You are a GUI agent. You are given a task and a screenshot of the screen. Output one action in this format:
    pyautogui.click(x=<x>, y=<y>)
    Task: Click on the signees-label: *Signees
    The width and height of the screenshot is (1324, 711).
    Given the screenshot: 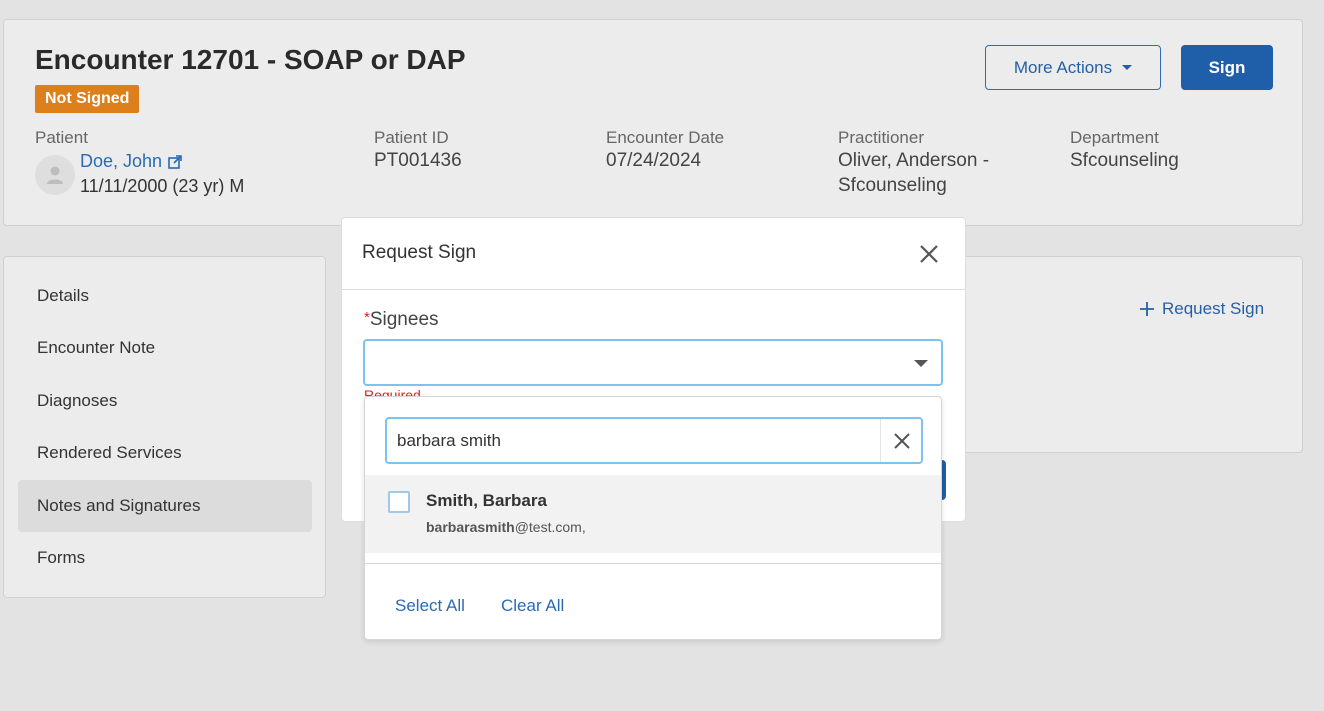 What is the action you would take?
    pyautogui.click(x=401, y=320)
    